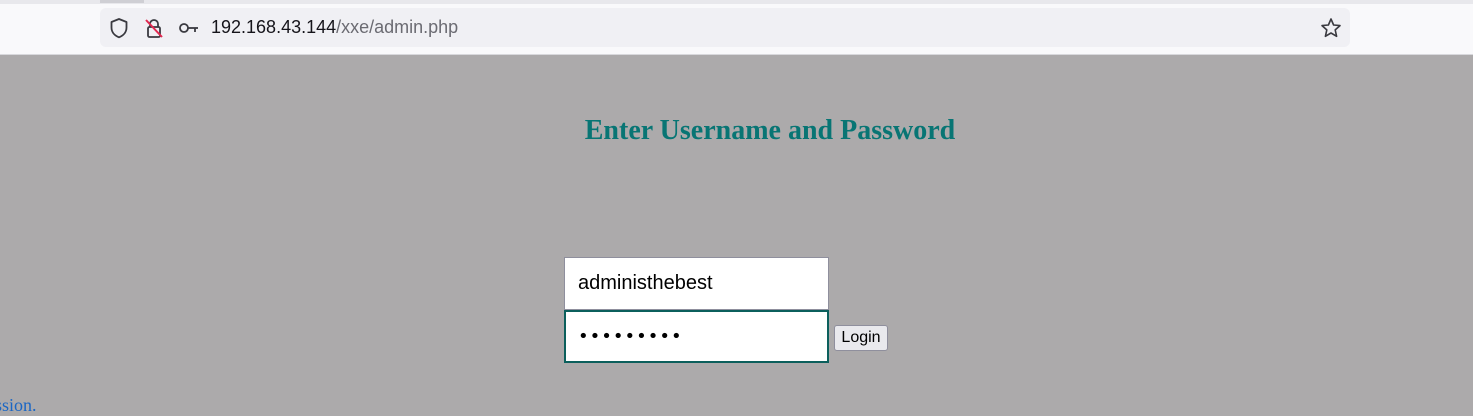  What do you see at coordinates (274, 27) in the screenshot?
I see `url-host: 192.168.43.144` at bounding box center [274, 27].